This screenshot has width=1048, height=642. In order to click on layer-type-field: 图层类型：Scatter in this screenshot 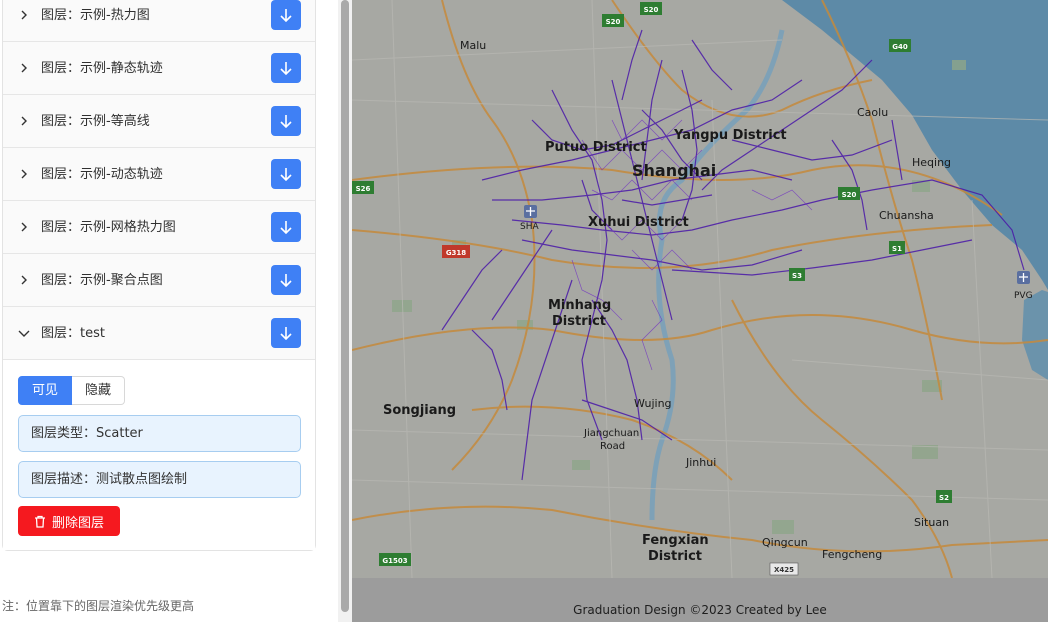, I will do `click(159, 433)`.